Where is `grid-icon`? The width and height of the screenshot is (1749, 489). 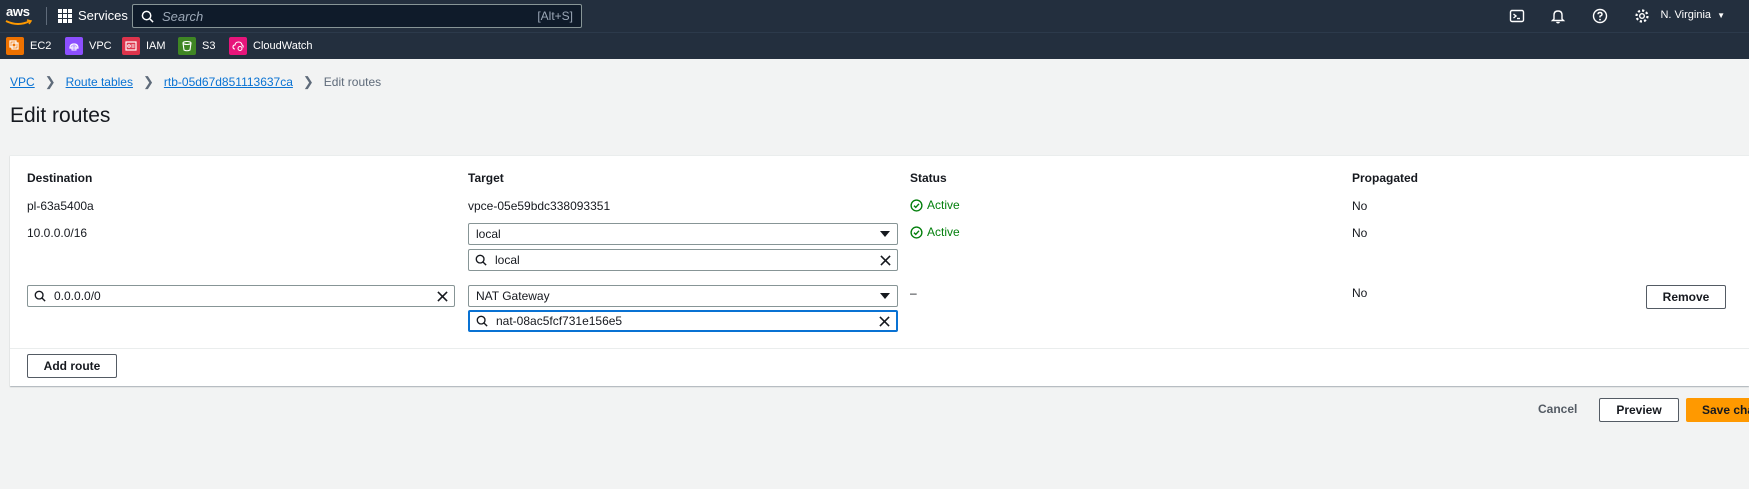 grid-icon is located at coordinates (65, 15).